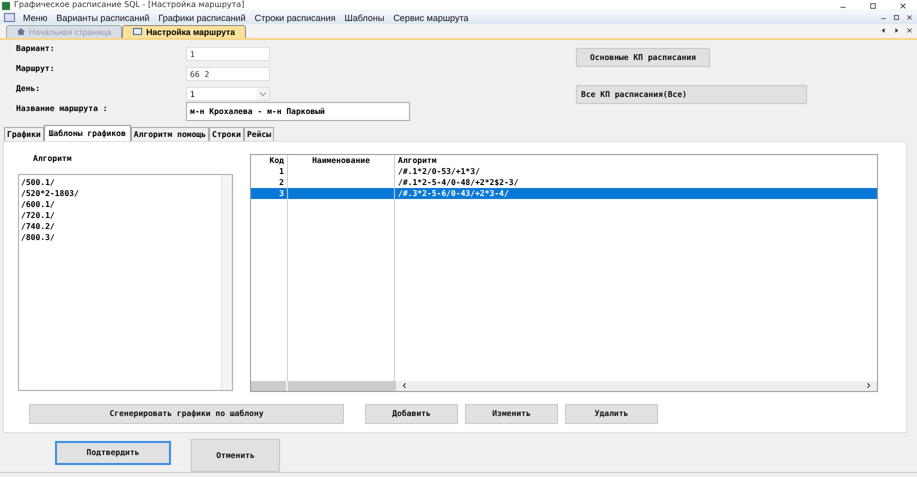  Describe the element at coordinates (453, 193) in the screenshot. I see `table-cell: /#.3*2-5-6/0-43/+2*3-4/` at that location.